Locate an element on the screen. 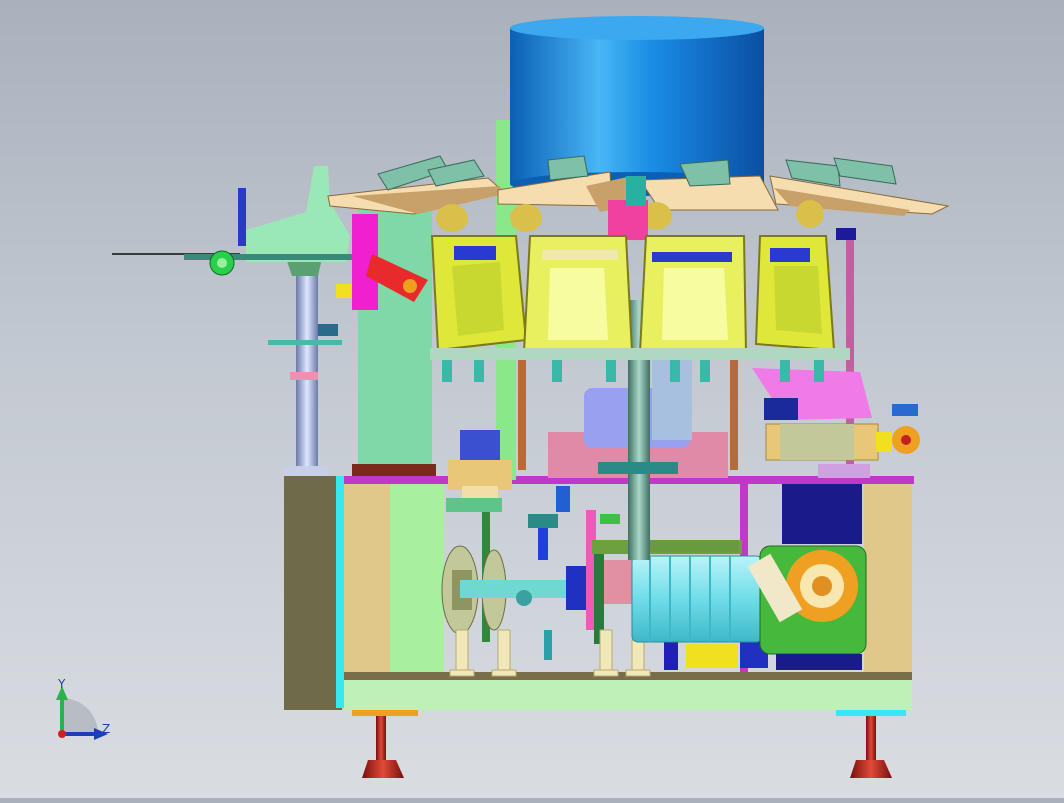 The width and height of the screenshot is (1064, 803). gearbox is located at coordinates (807, 607).